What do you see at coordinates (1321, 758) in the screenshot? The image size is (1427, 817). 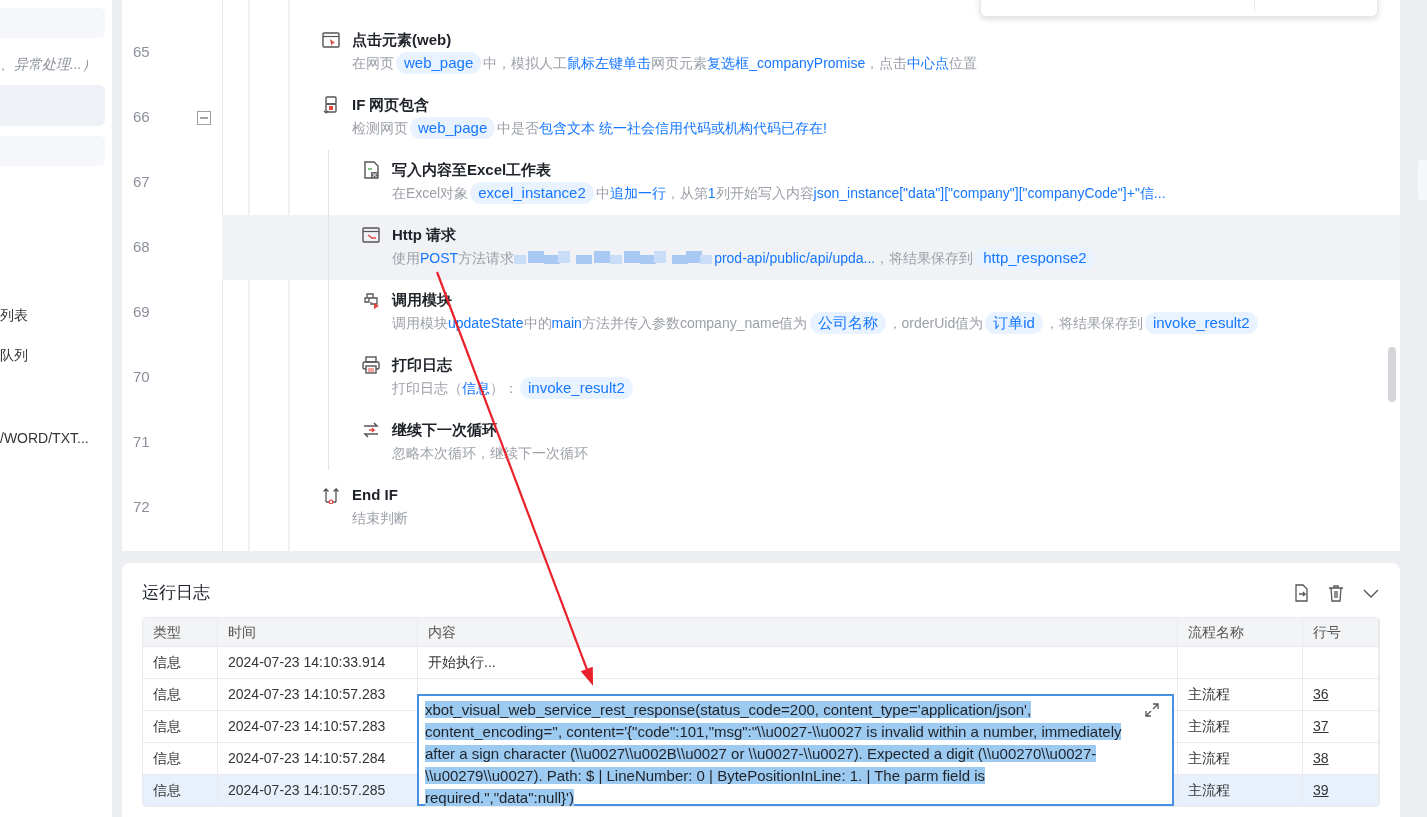 I see `line-link: 38` at bounding box center [1321, 758].